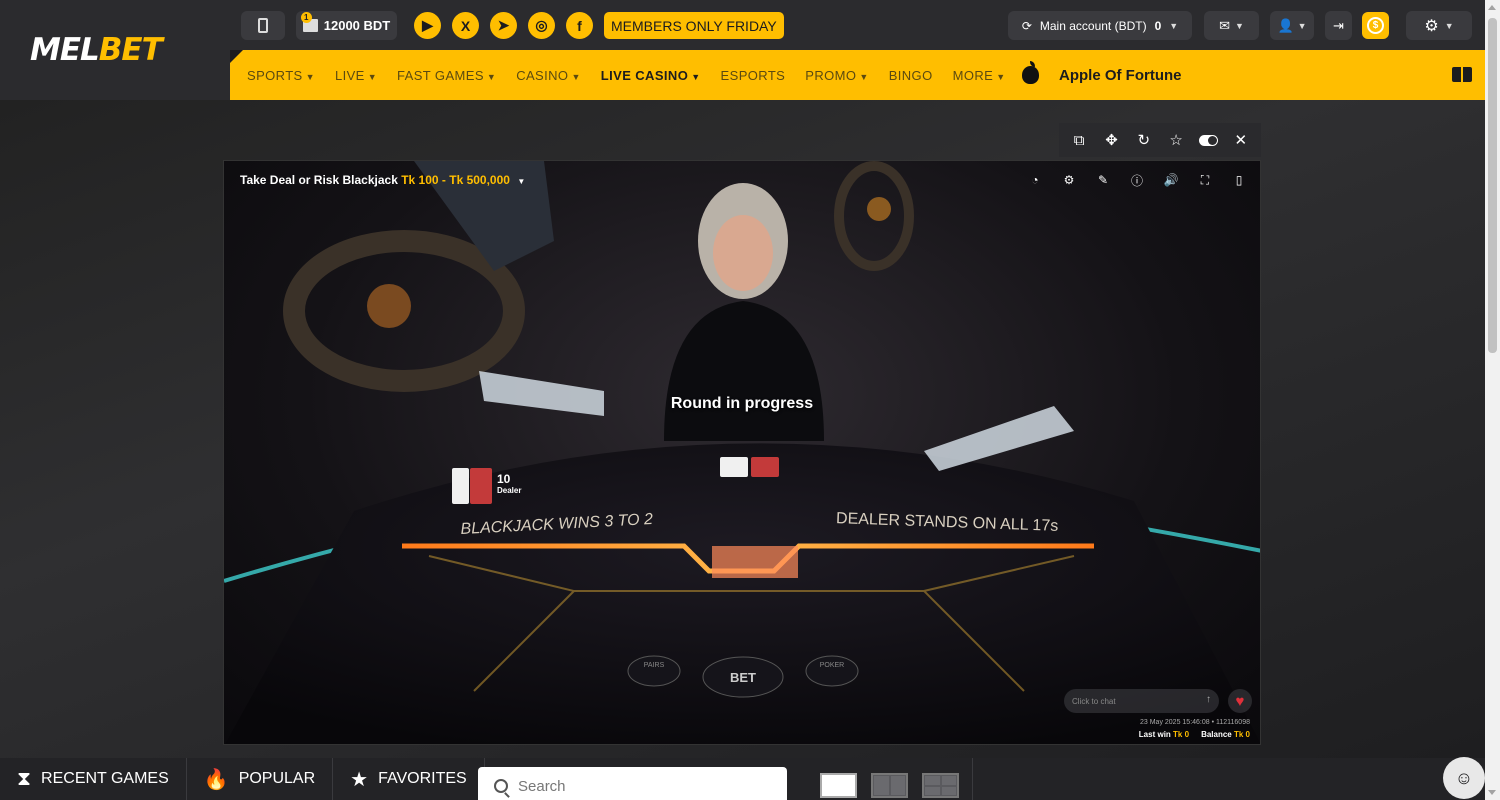 The image size is (1500, 800). I want to click on info-icon: ⓘ, so click(1137, 180).